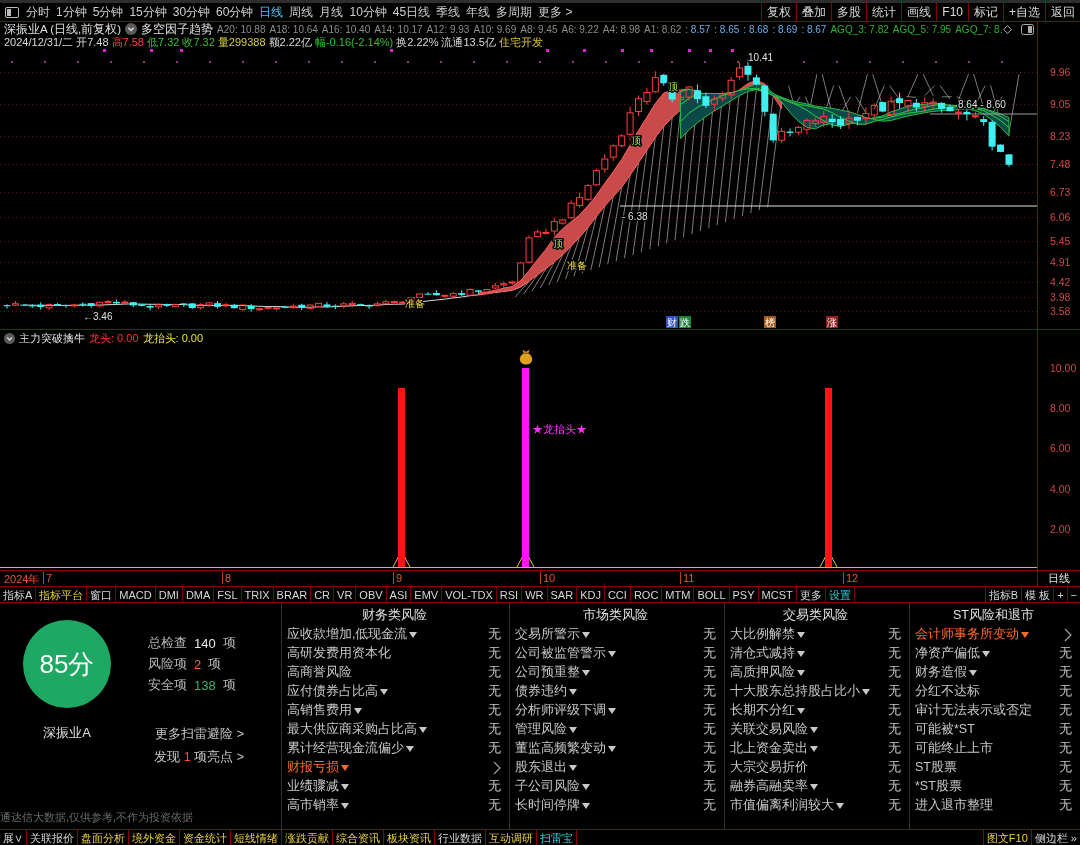  Describe the element at coordinates (411, 12) in the screenshot. I see `period-tab: 45日线` at that location.